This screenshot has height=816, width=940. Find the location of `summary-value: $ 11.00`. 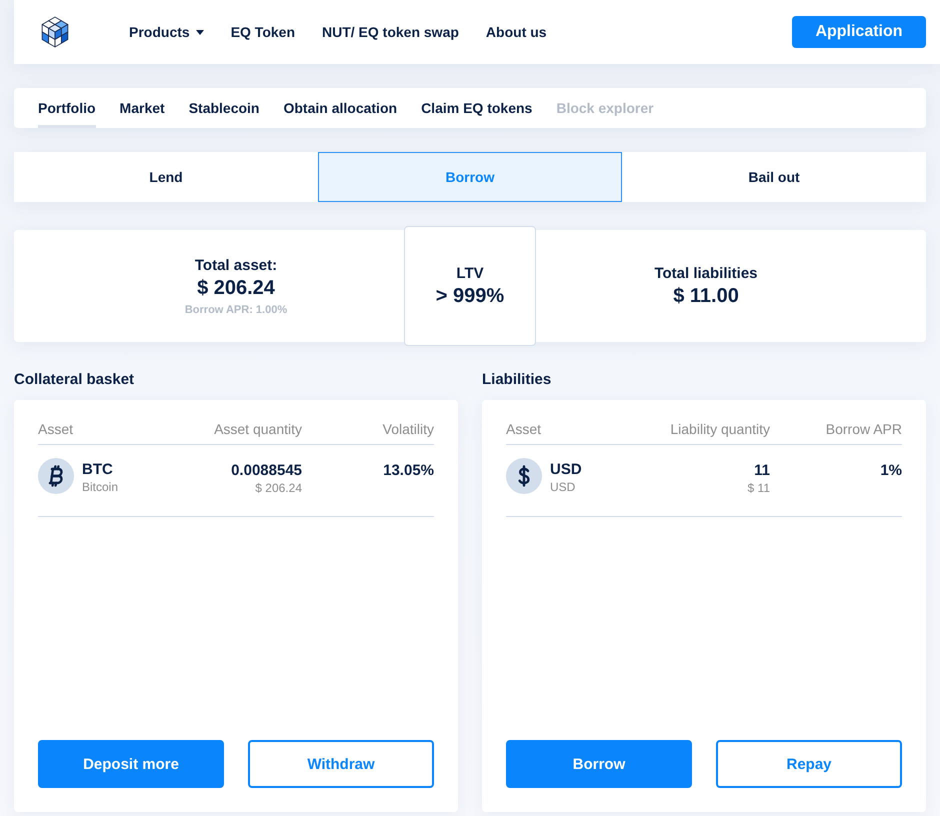

summary-value: $ 11.00 is located at coordinates (706, 296).